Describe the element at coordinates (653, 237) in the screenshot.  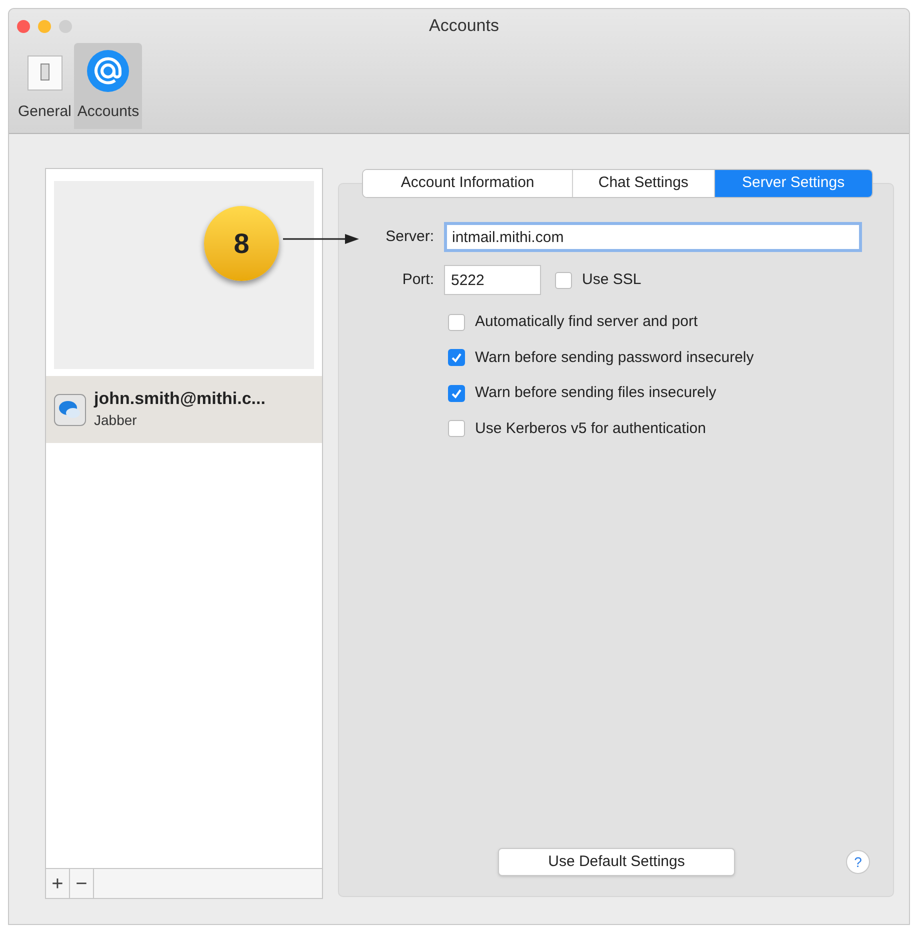
I see `server-field: intmail.mithi.com` at that location.